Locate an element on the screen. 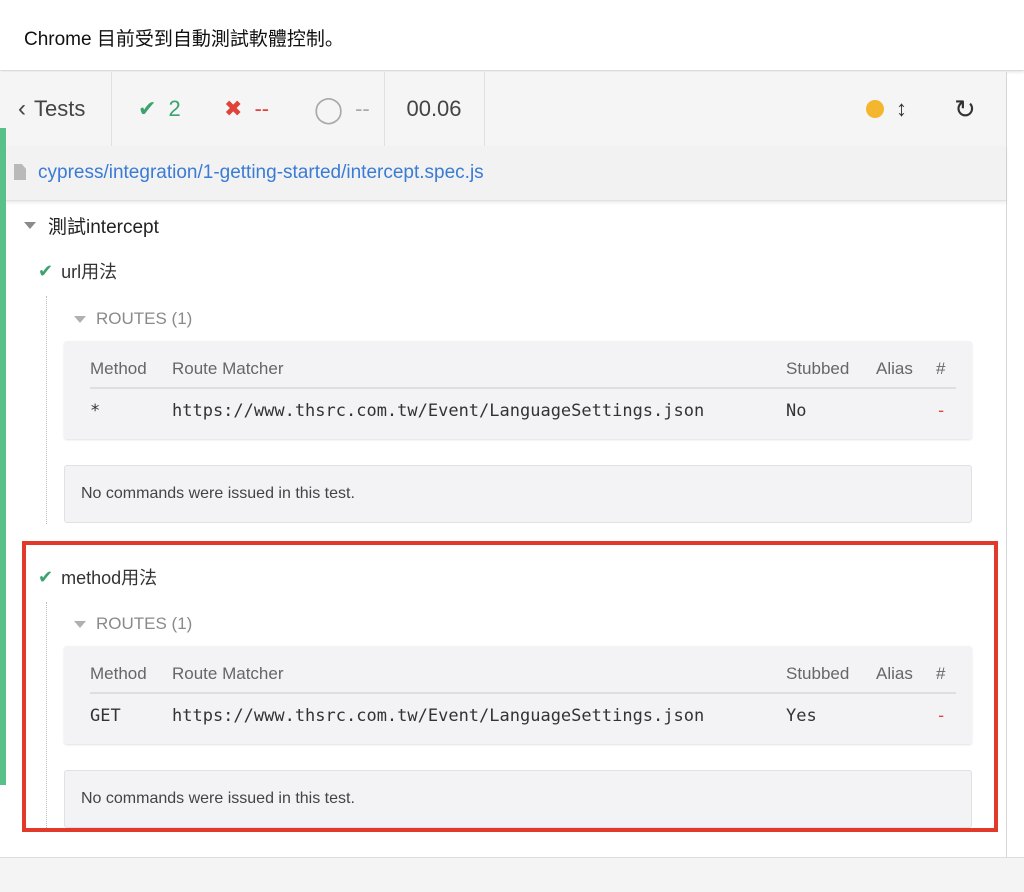  route-method: GET is located at coordinates (105, 716).